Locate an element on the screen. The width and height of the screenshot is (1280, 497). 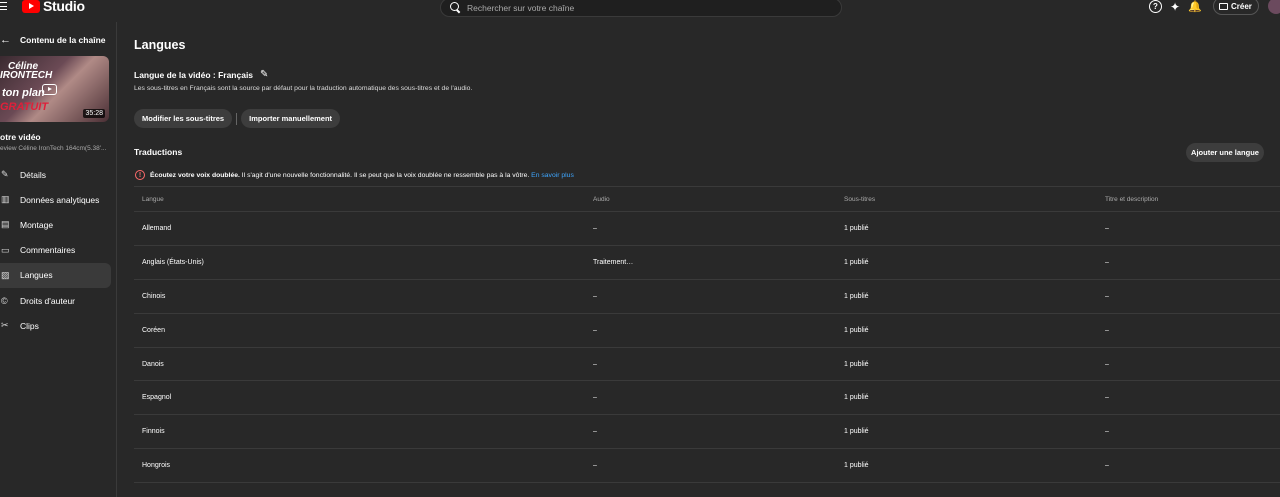
table-row: Allemand – 1 publié – is located at coordinates (707, 229).